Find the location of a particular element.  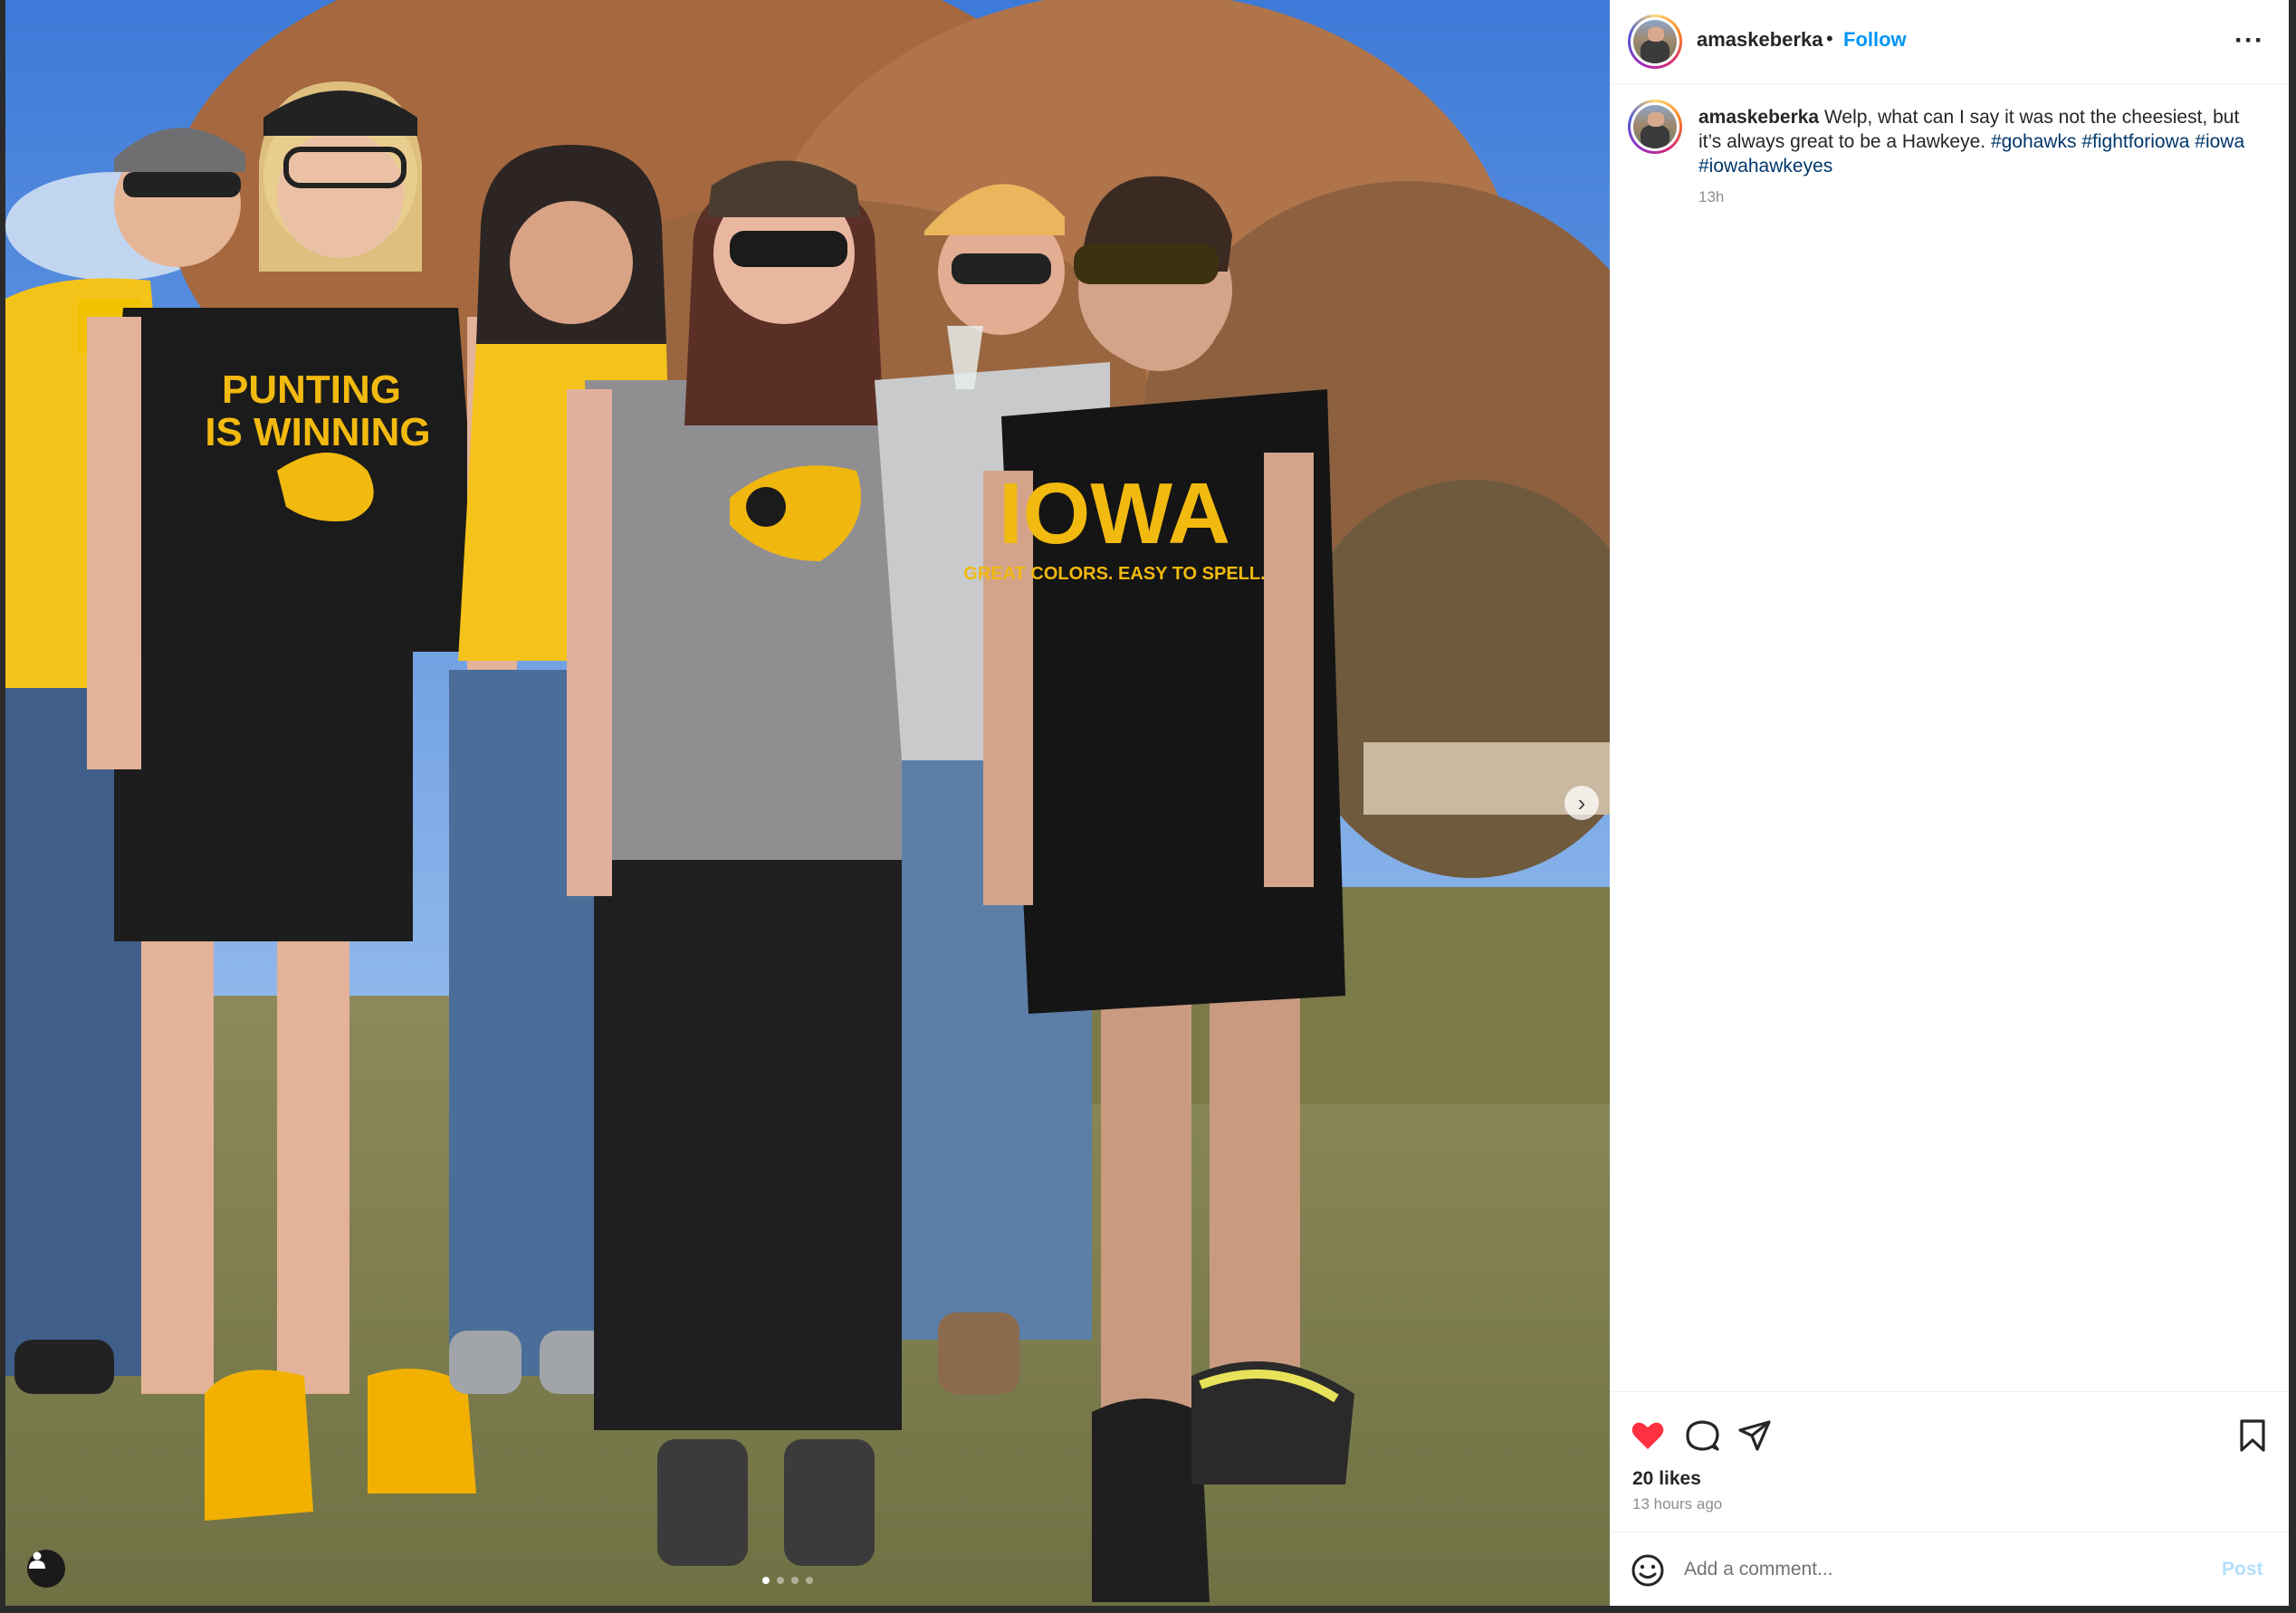

hashtag-link: #iowa is located at coordinates (2219, 141).